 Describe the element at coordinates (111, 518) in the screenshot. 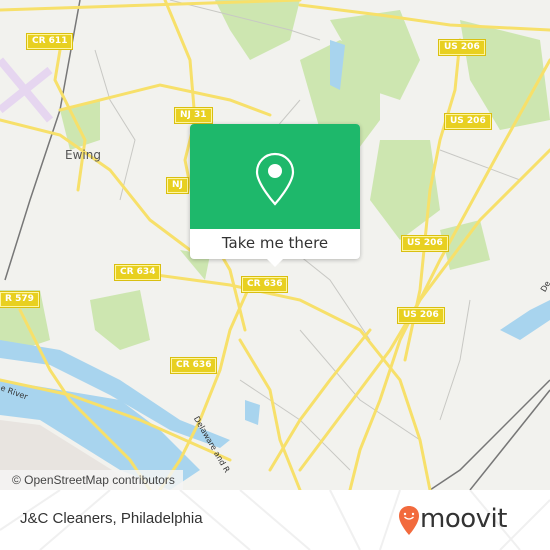

I see `place-name: J&C Cleaners, Philadelphia` at that location.